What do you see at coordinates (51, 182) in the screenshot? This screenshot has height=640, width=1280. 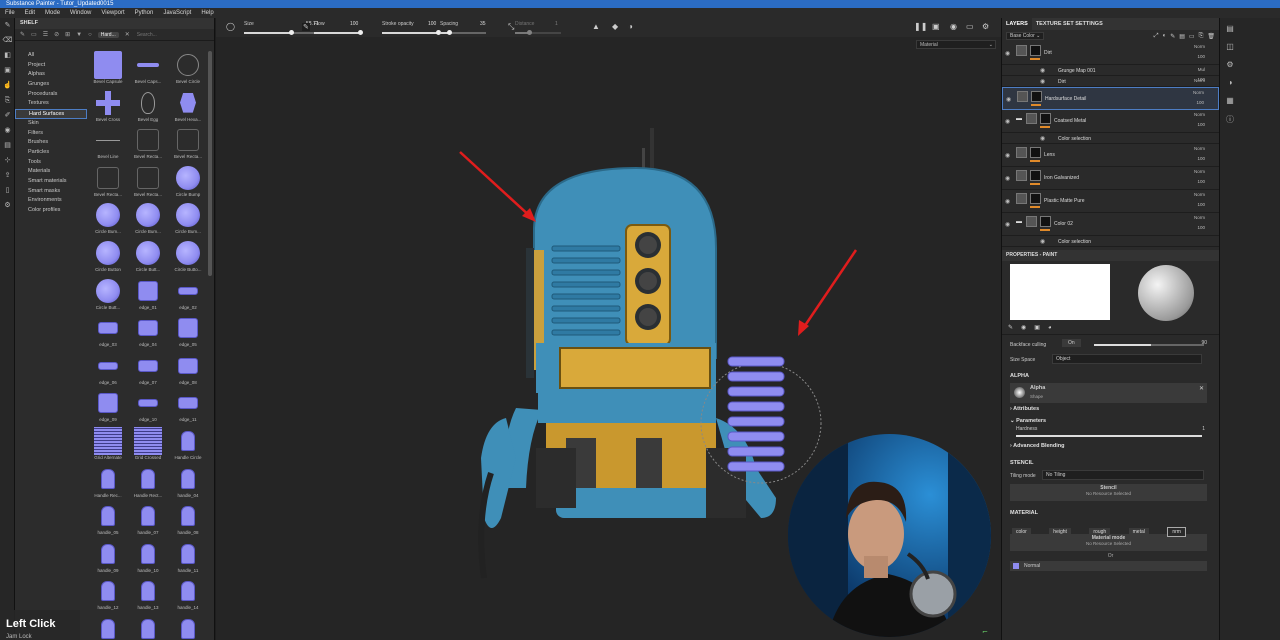 I see `category-smart-materials: Smart materials` at bounding box center [51, 182].